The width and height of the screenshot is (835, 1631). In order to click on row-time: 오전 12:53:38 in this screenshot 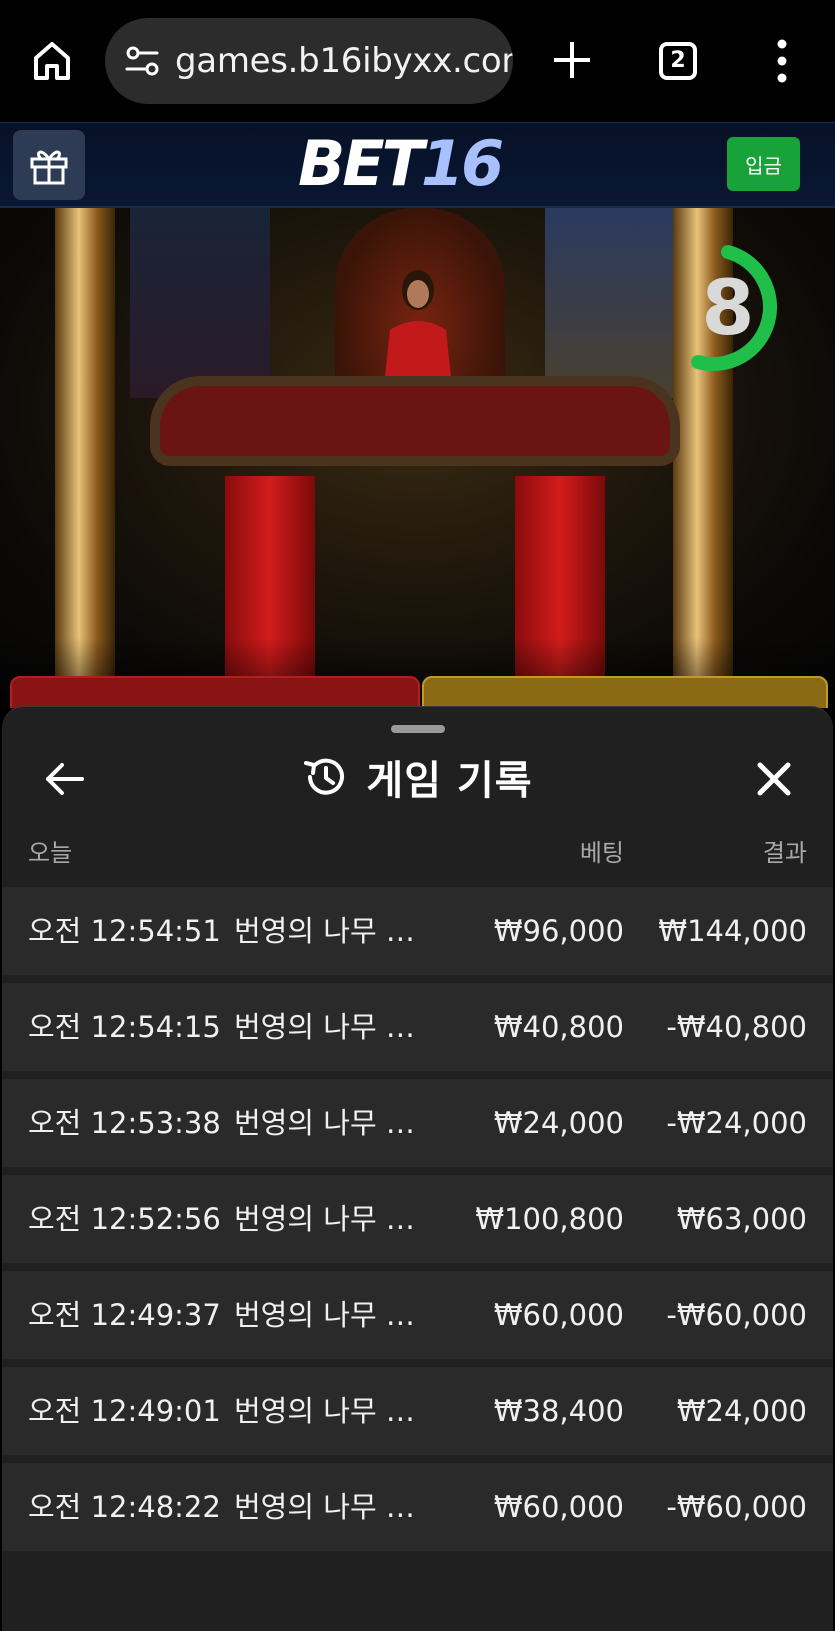, I will do `click(124, 1123)`.